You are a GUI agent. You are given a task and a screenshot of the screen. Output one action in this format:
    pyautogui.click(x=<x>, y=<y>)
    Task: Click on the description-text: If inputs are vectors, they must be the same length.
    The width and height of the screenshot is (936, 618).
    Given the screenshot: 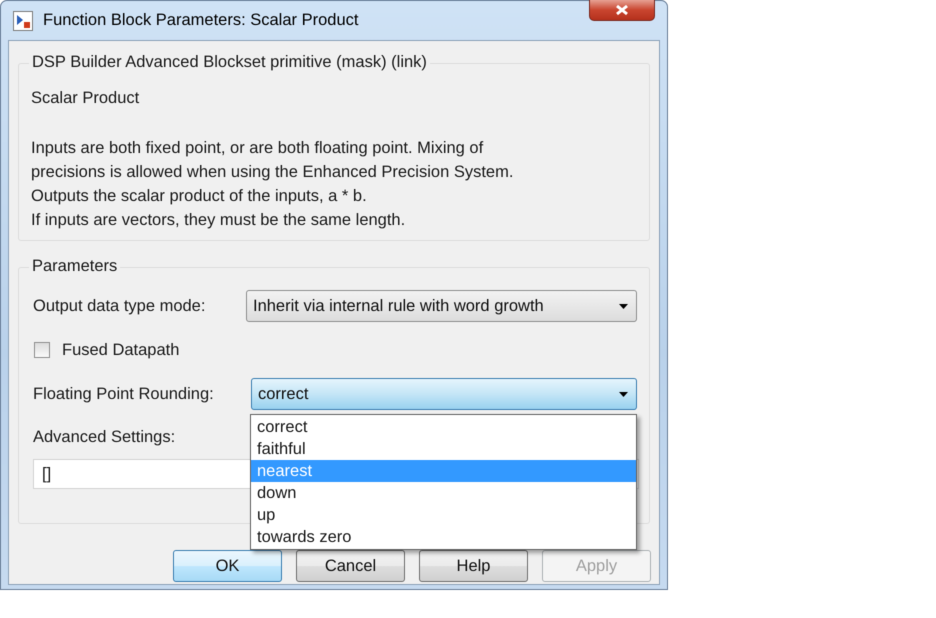 What is the action you would take?
    pyautogui.click(x=218, y=220)
    